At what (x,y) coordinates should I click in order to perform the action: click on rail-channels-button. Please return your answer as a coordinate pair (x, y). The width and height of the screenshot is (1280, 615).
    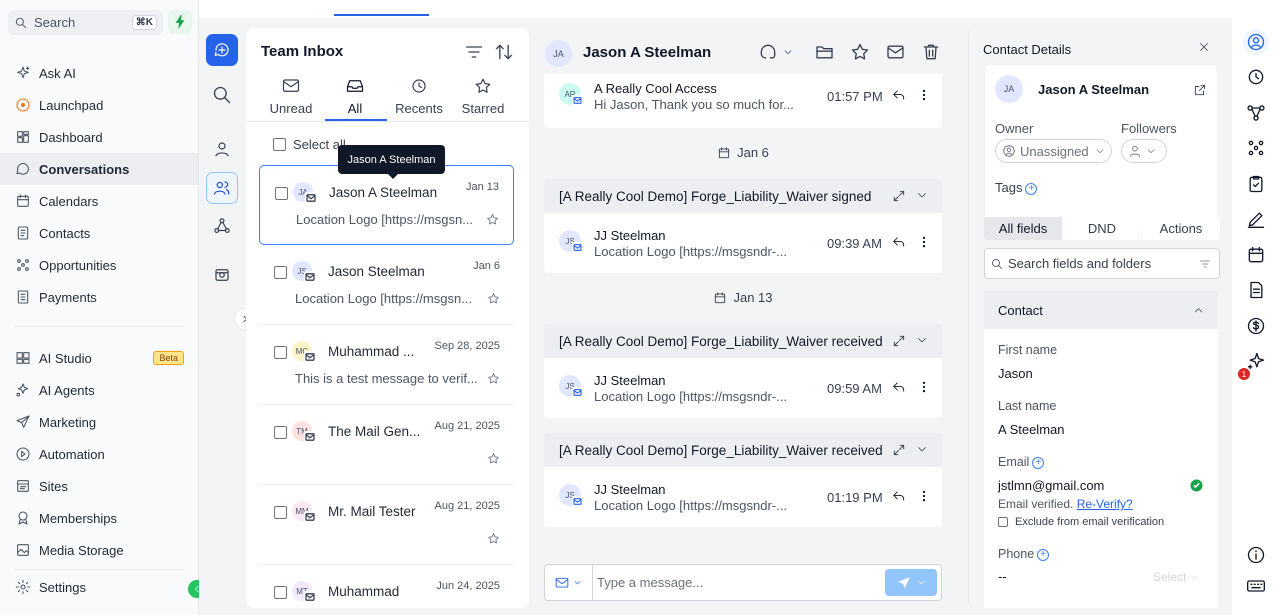
    Looking at the image, I should click on (222, 226).